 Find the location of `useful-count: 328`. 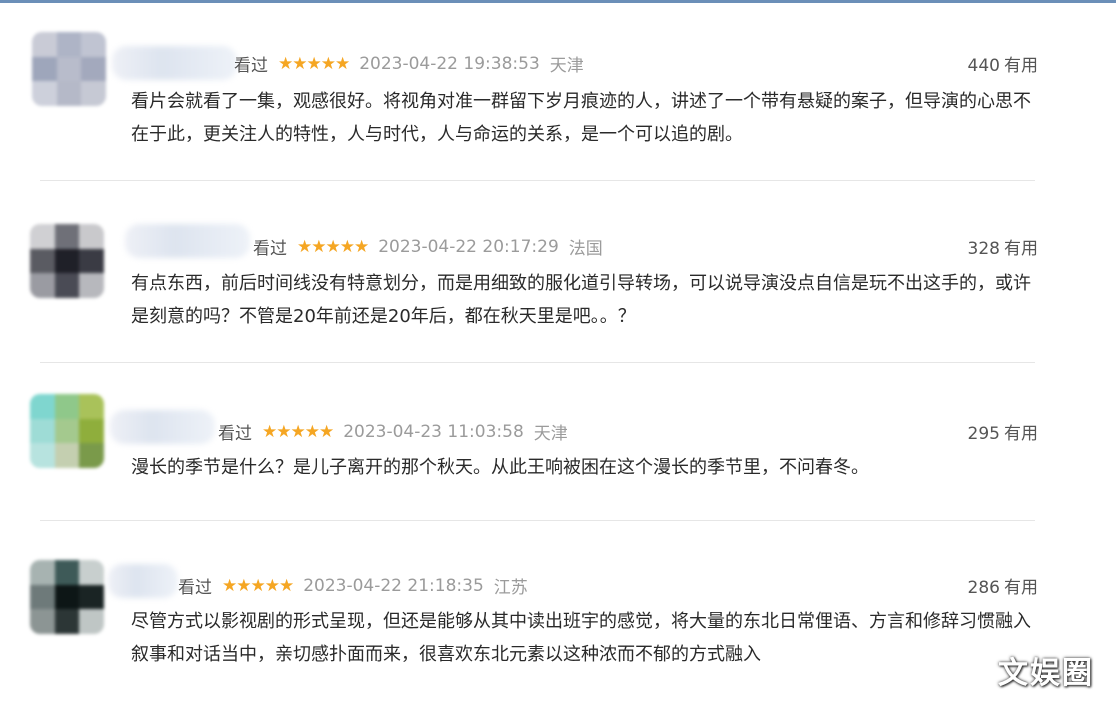

useful-count: 328 is located at coordinates (983, 249).